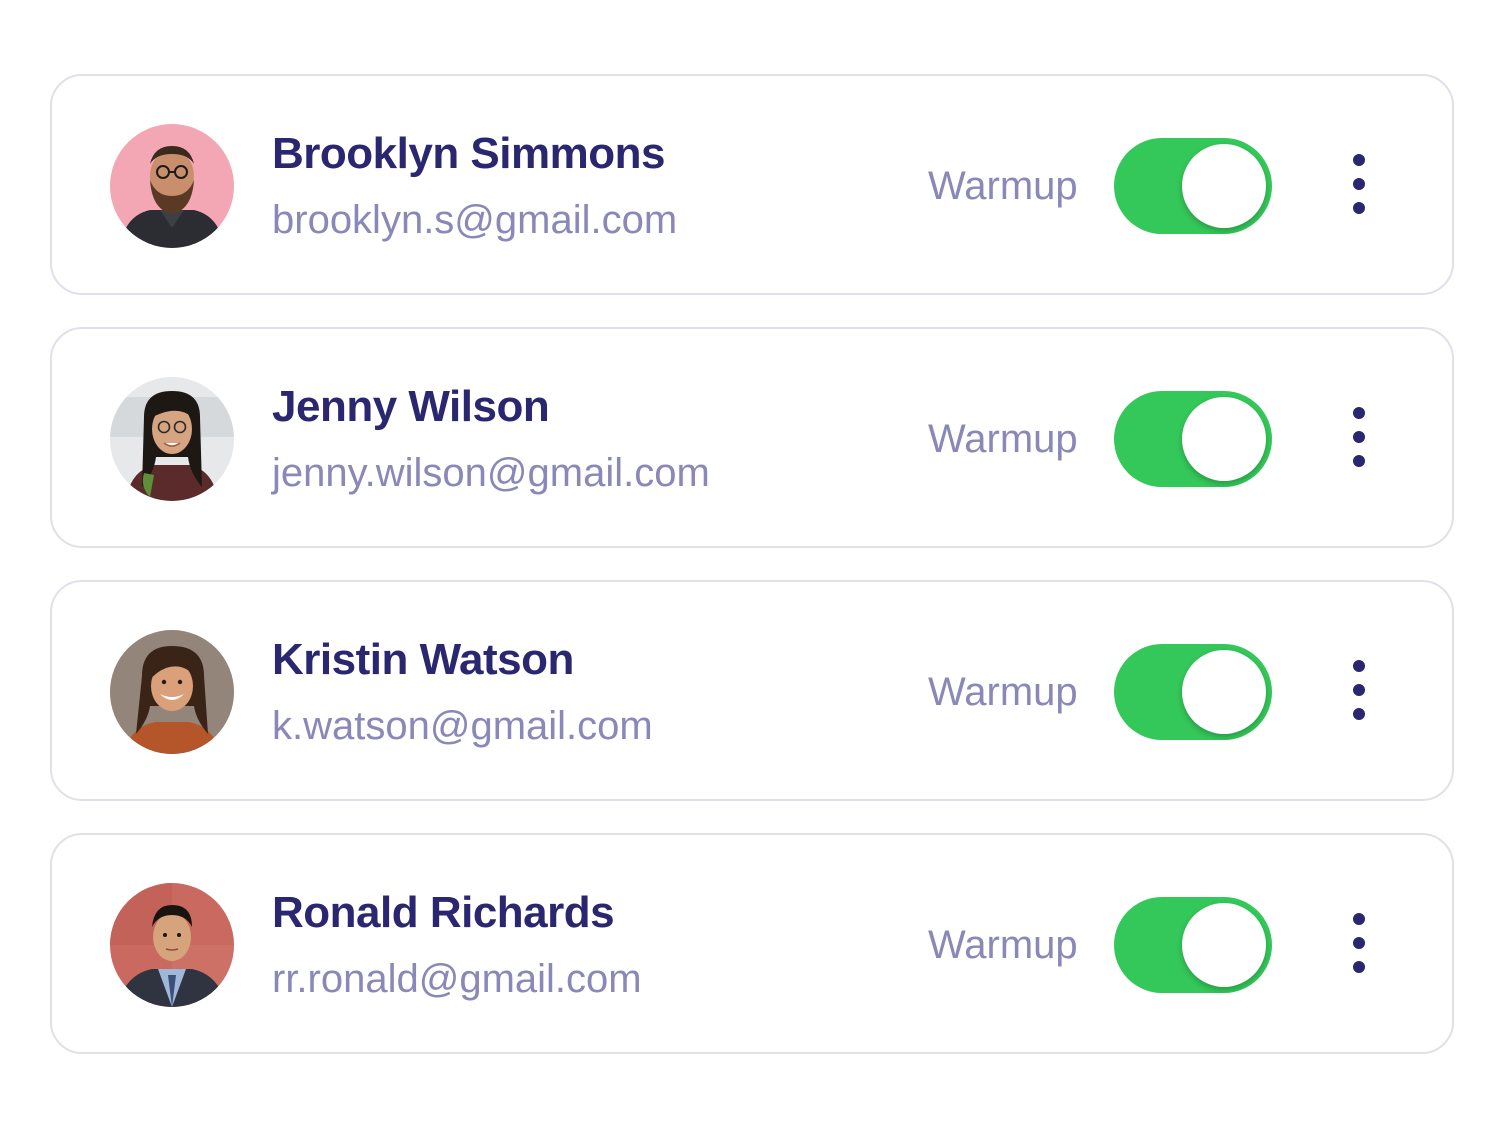  I want to click on account-email: jenny.wilson@gmail.com, so click(491, 473).